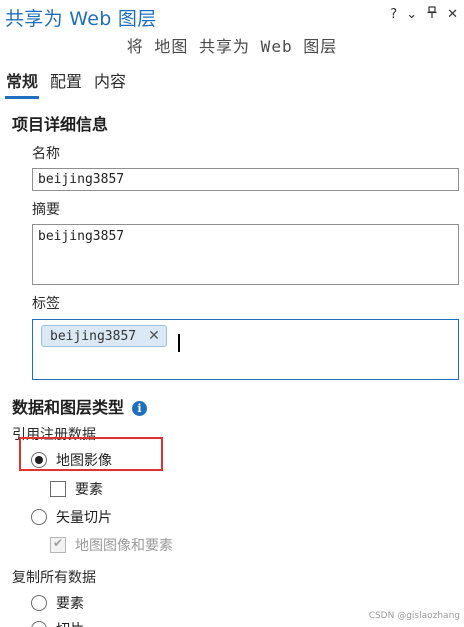  What do you see at coordinates (89, 490) in the screenshot?
I see `checkbox-features-label: 要素` at bounding box center [89, 490].